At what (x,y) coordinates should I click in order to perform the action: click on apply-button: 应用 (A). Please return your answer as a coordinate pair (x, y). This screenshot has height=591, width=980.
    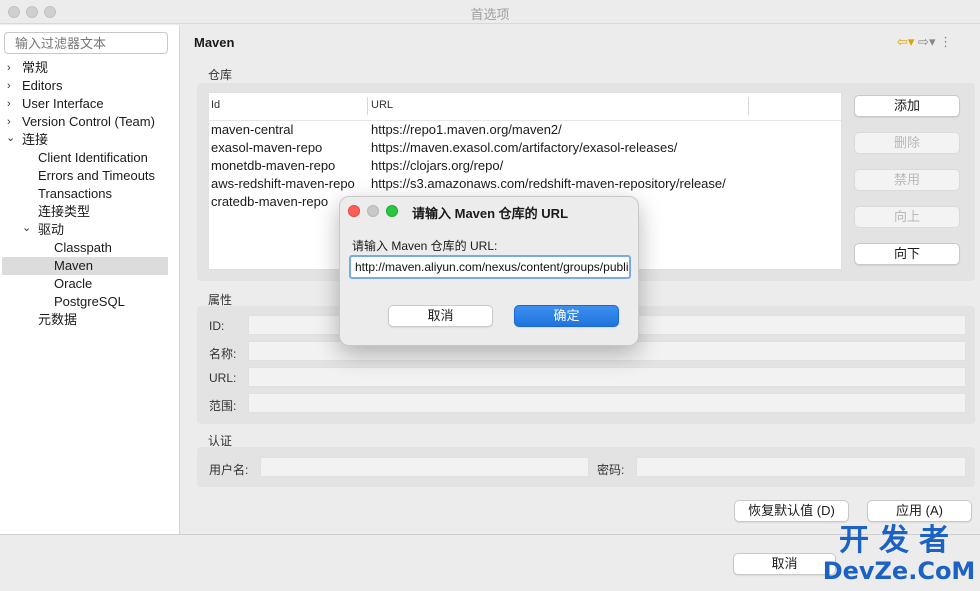
    Looking at the image, I should click on (919, 511).